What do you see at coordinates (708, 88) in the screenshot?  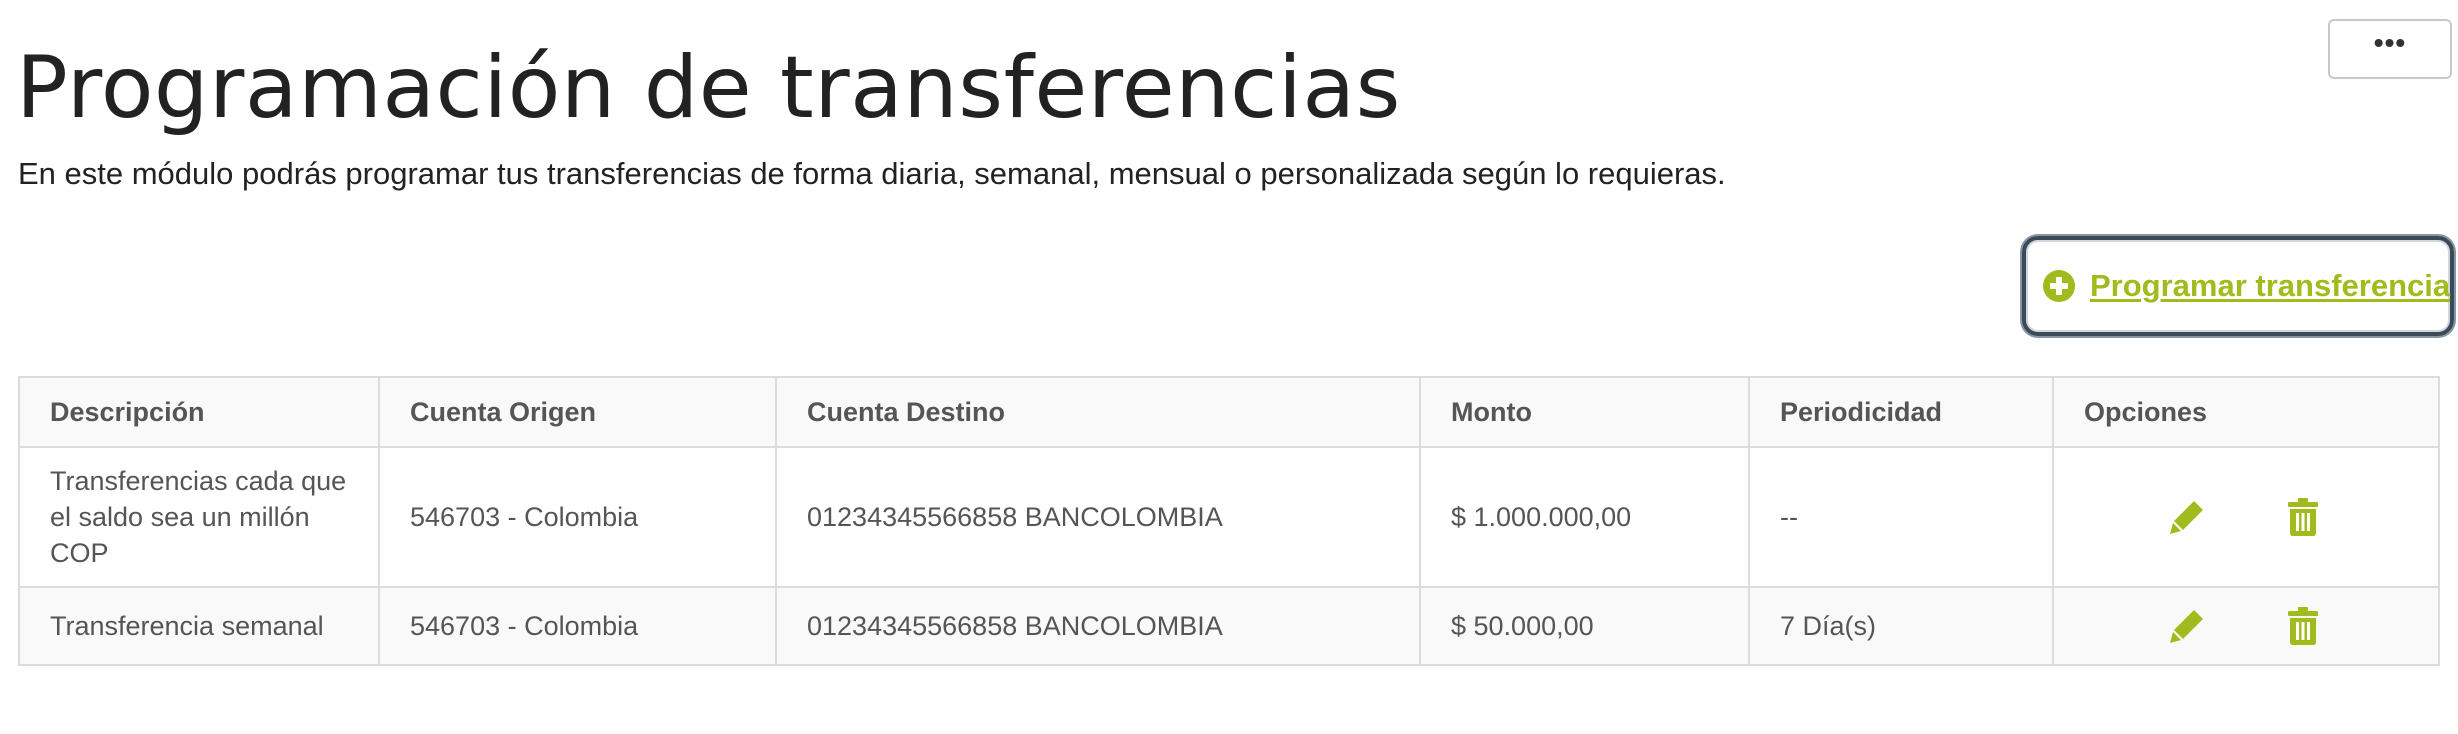 I see `page-title: Programación de transferencias` at bounding box center [708, 88].